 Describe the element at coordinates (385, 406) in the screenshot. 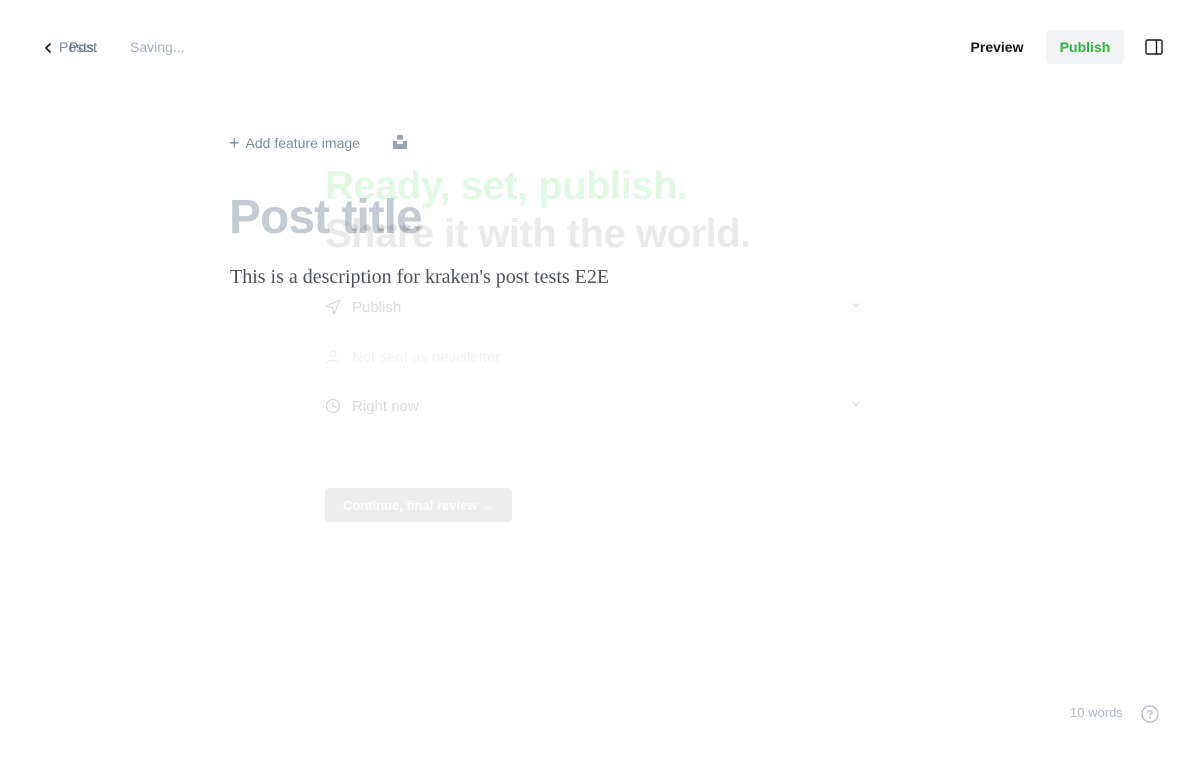

I see `schedule-label: Right now` at that location.